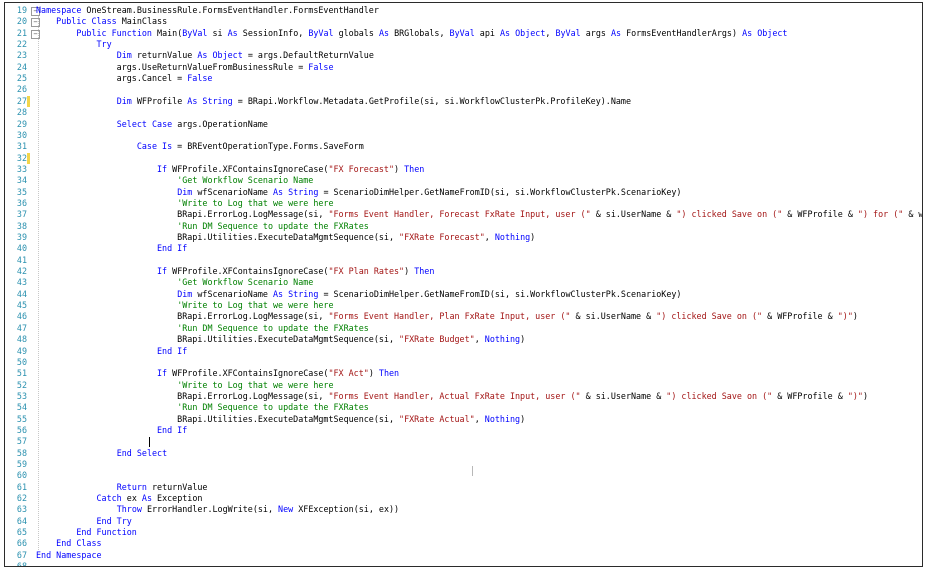 The width and height of the screenshot is (928, 569). I want to click on code-token: Nothing, so click(502, 418).